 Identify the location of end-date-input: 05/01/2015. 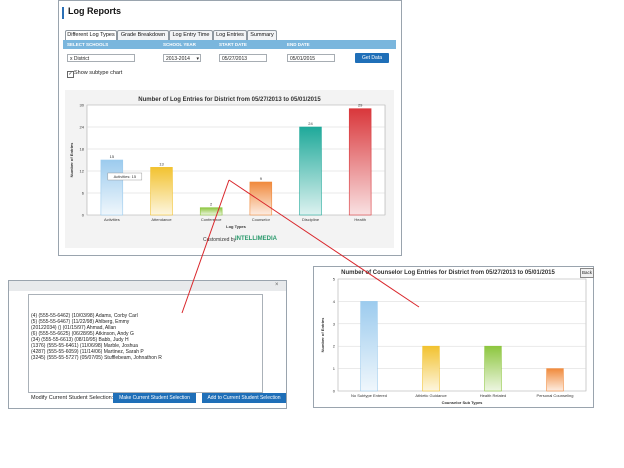
(311, 58).